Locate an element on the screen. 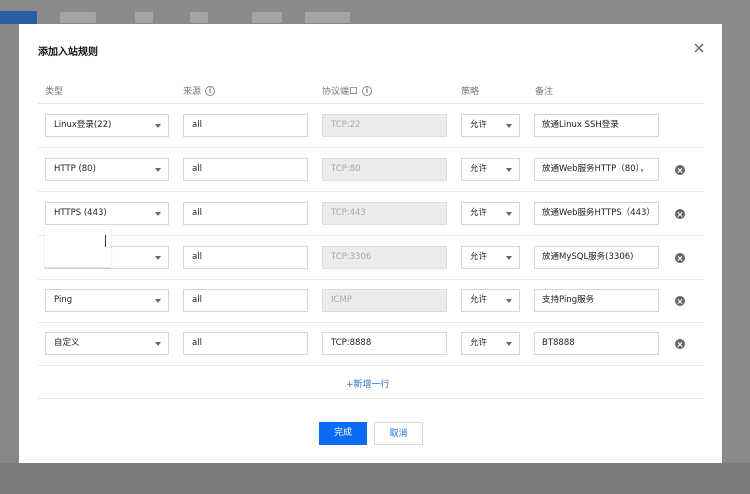 Image resolution: width=750 pixels, height=494 pixels. type-select: 自定义 is located at coordinates (107, 343).